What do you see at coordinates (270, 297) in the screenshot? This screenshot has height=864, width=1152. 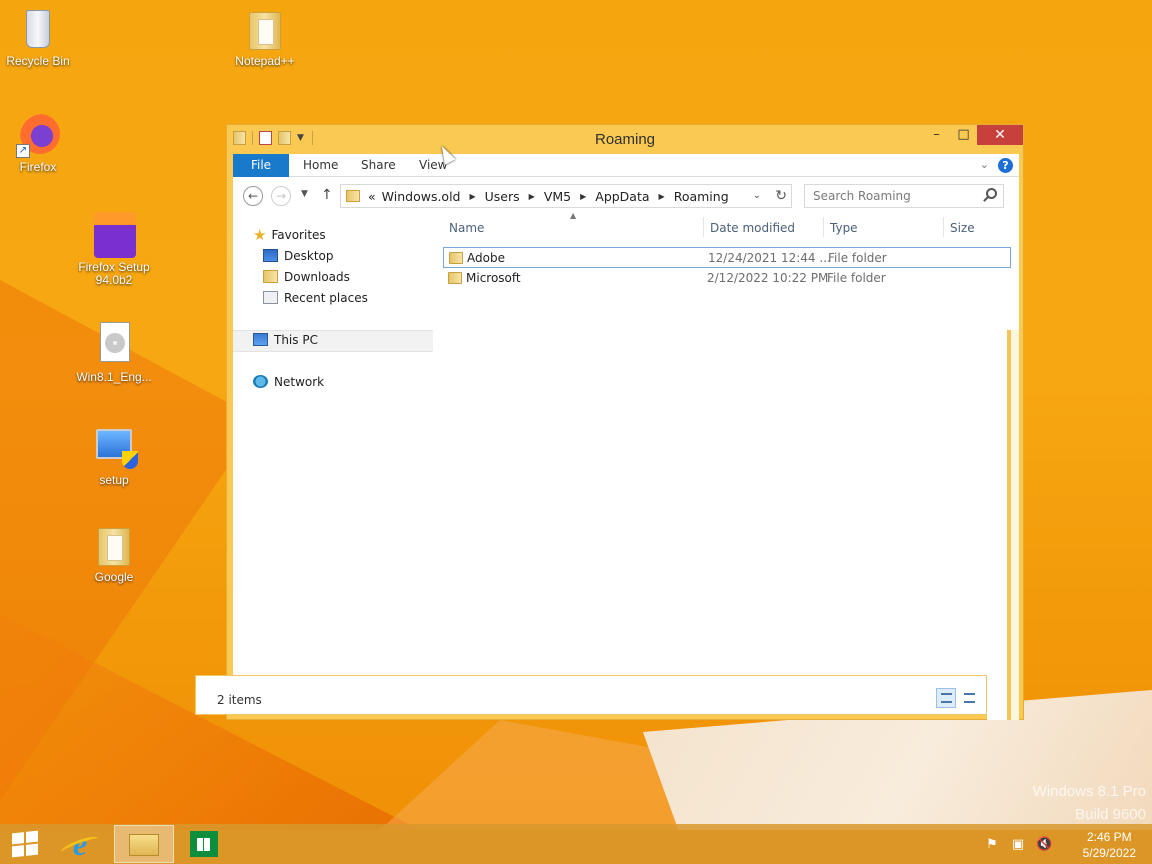 I see `recent-places-icon` at bounding box center [270, 297].